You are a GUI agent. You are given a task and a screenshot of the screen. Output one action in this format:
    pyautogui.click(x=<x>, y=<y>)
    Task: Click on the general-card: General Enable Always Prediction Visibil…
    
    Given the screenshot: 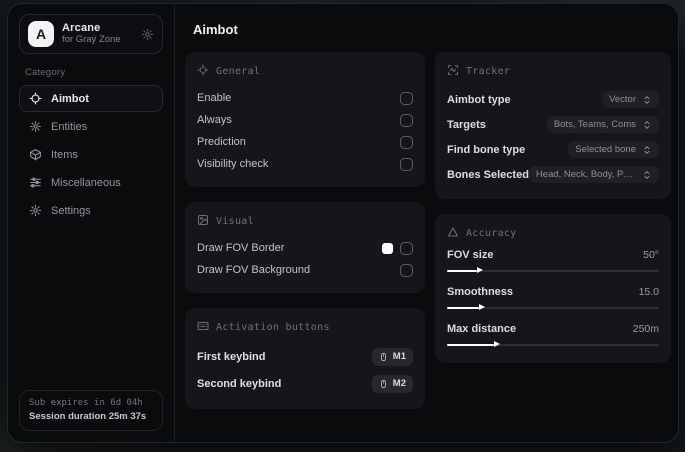 What is the action you would take?
    pyautogui.click(x=305, y=119)
    